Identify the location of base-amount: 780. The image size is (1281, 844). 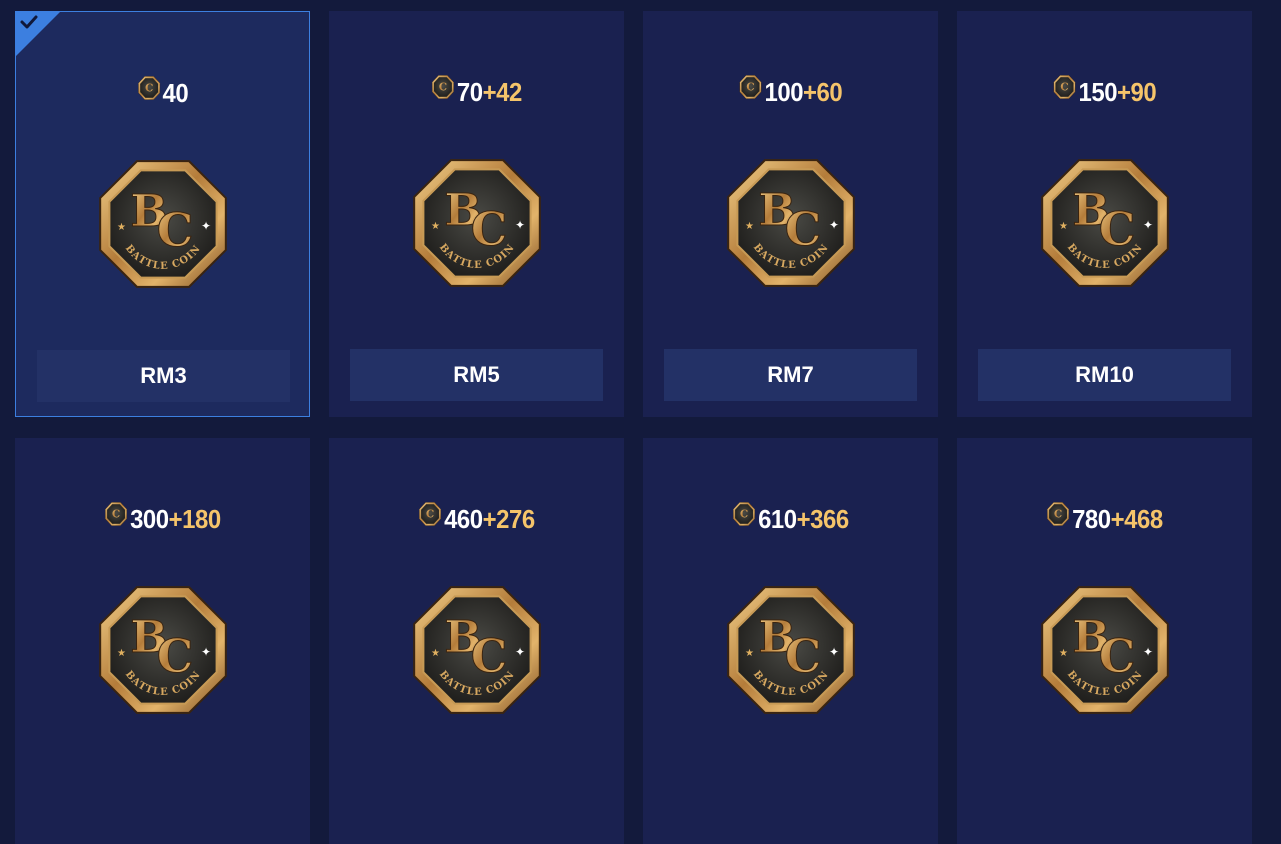
(1091, 519).